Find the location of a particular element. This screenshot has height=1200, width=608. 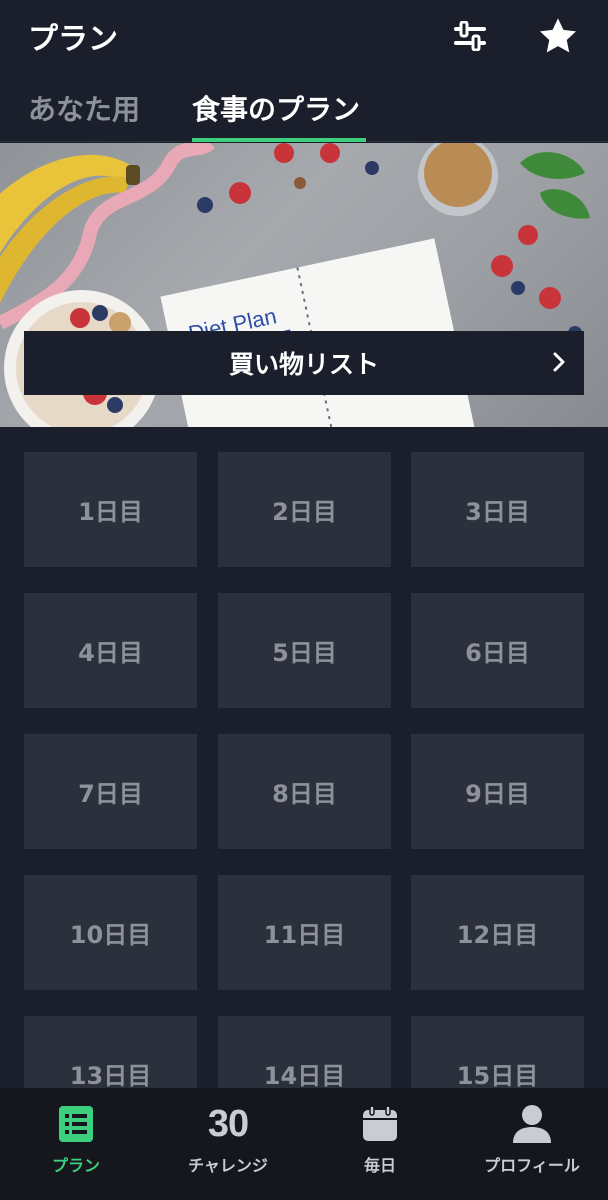

favorite-button is located at coordinates (558, 36).